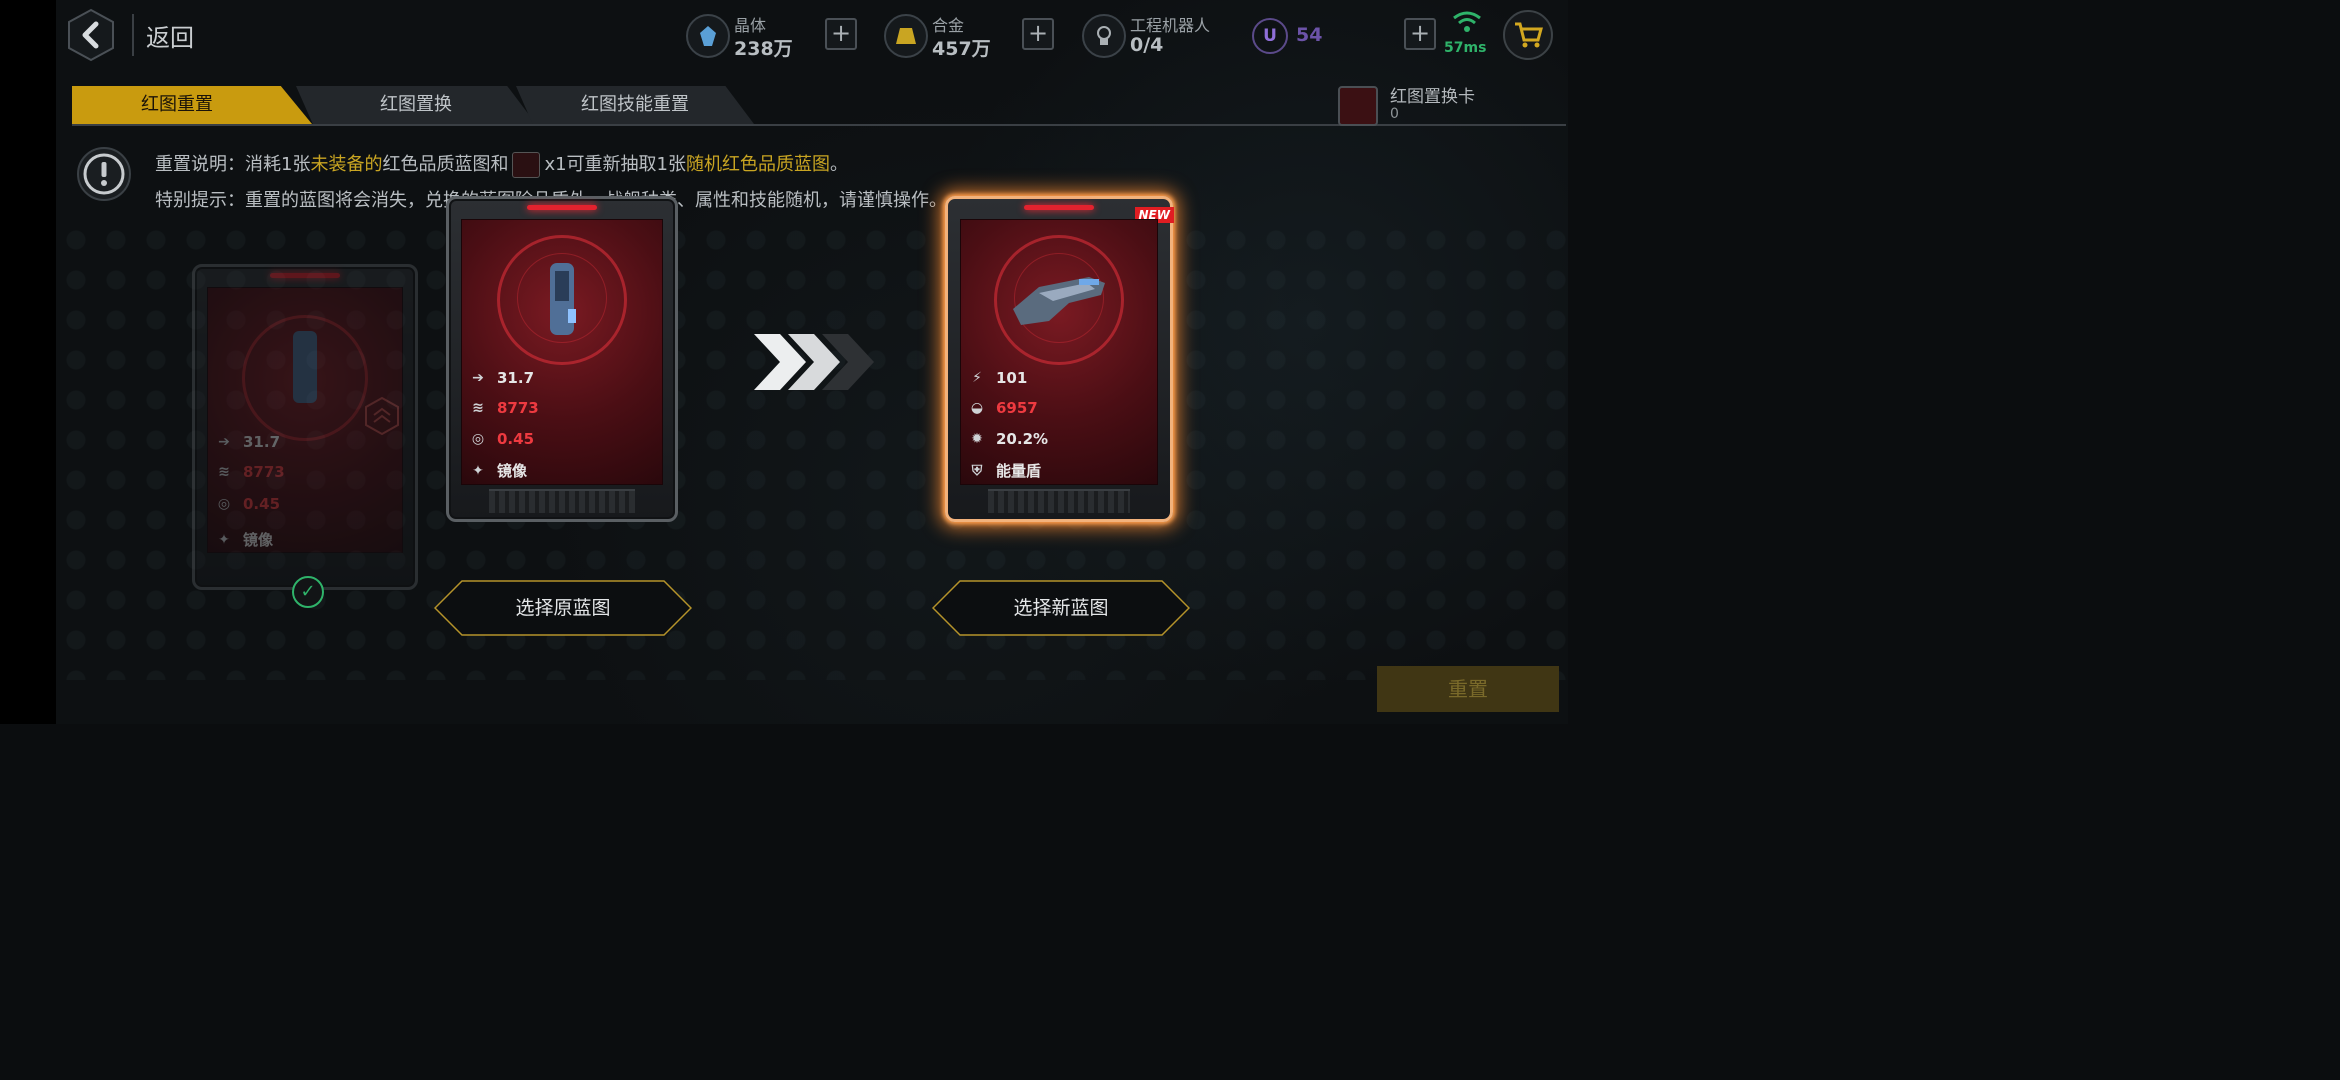 The image size is (2340, 1080). I want to click on stat-hp: ◒ 6957, so click(1001, 408).